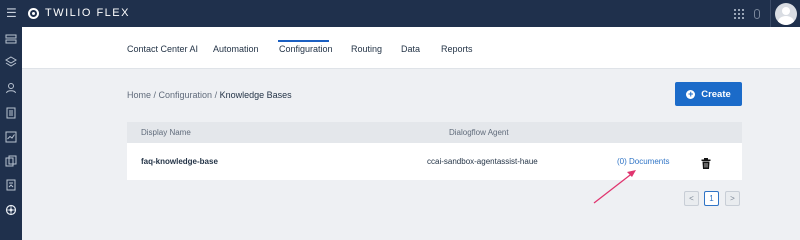  I want to click on top-bar: ☰ TWILIO FLEX, so click(400, 13).